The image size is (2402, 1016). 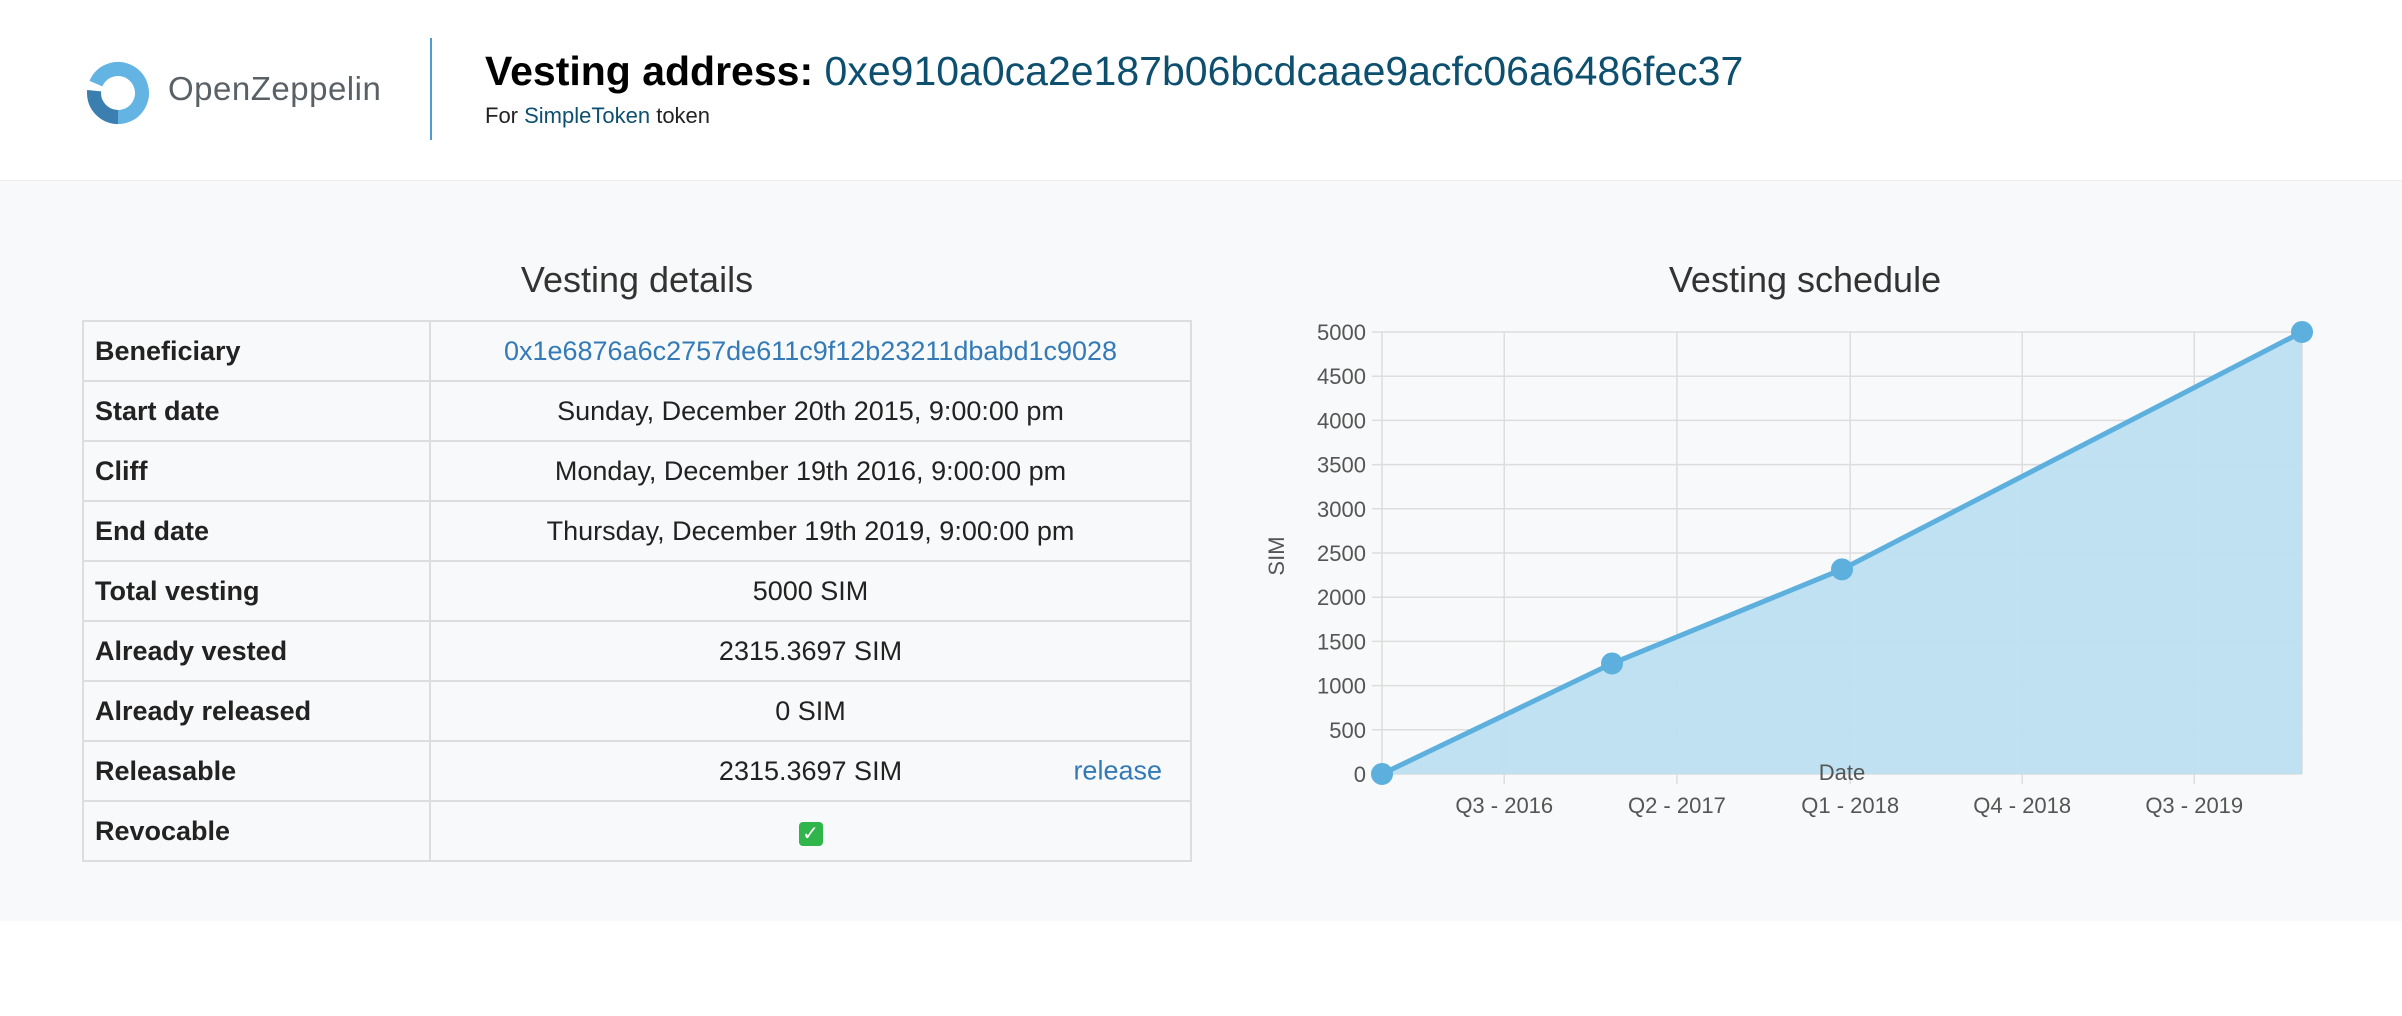 What do you see at coordinates (810, 591) in the screenshot?
I see `total-vesting-value: 5000 SIM` at bounding box center [810, 591].